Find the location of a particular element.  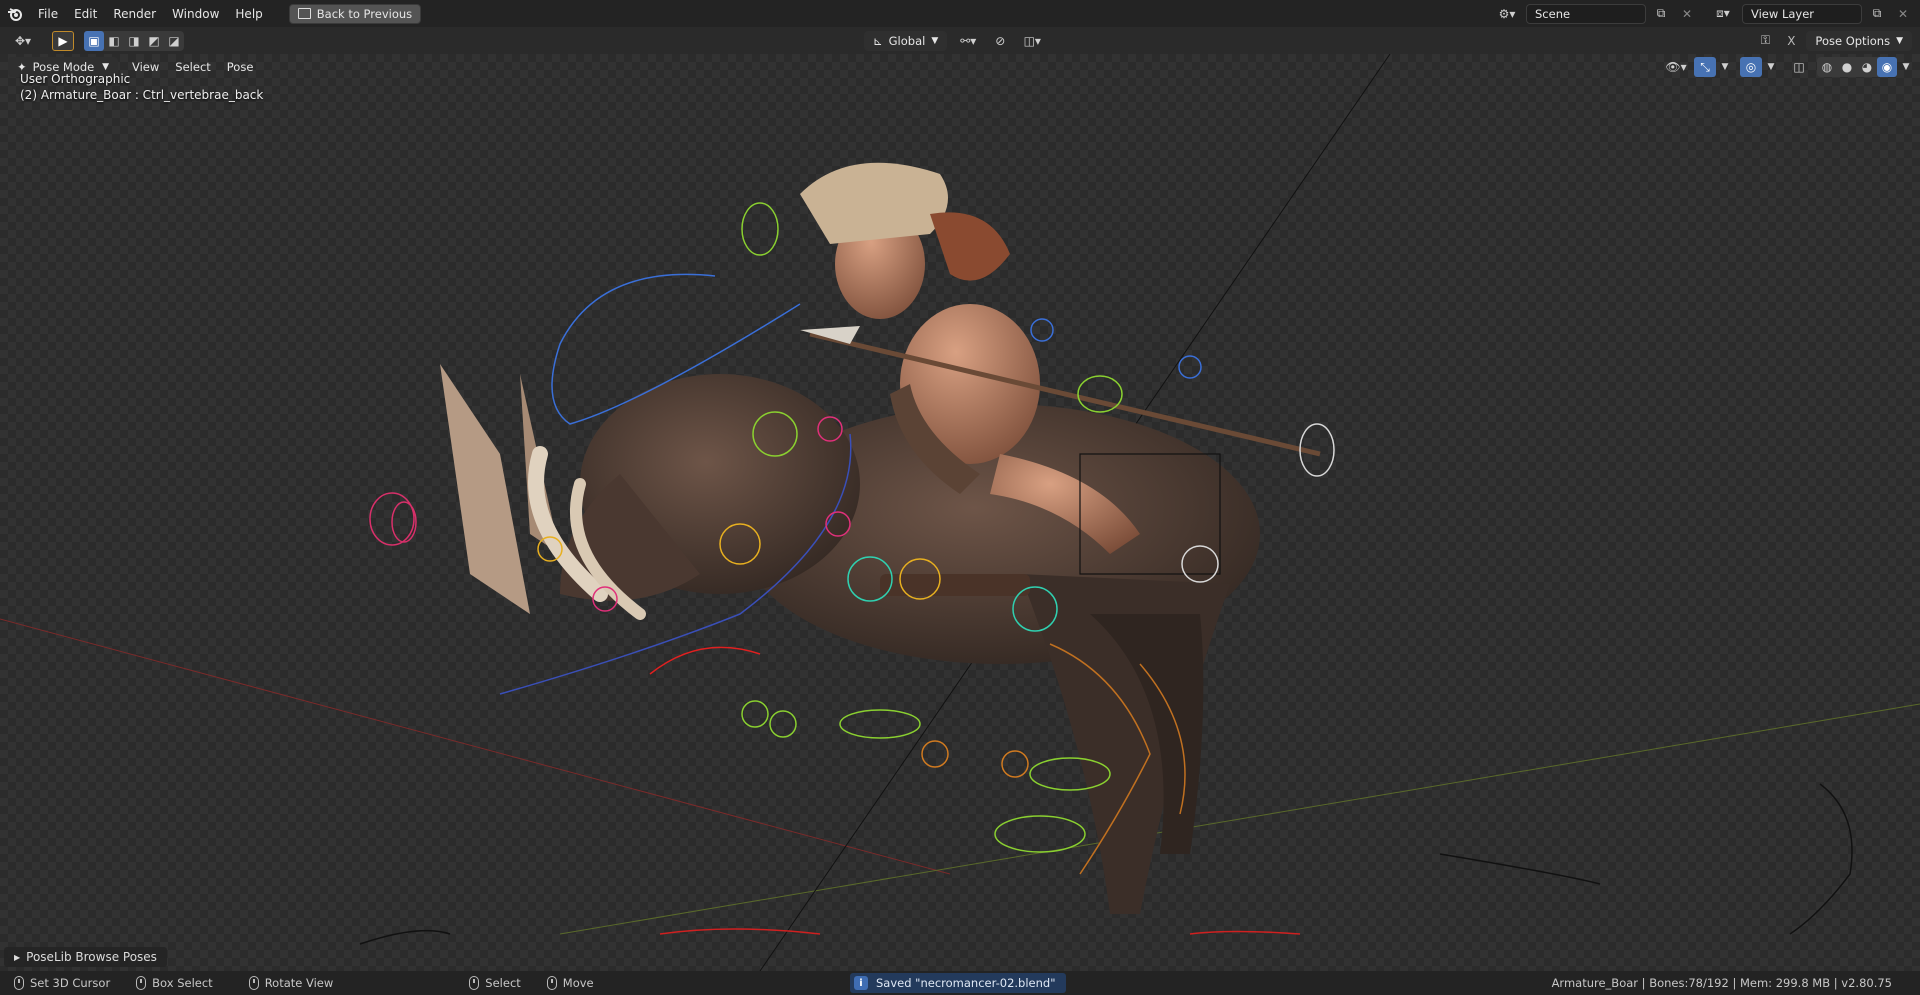

select-intersect-icon: ◪ is located at coordinates (174, 41).